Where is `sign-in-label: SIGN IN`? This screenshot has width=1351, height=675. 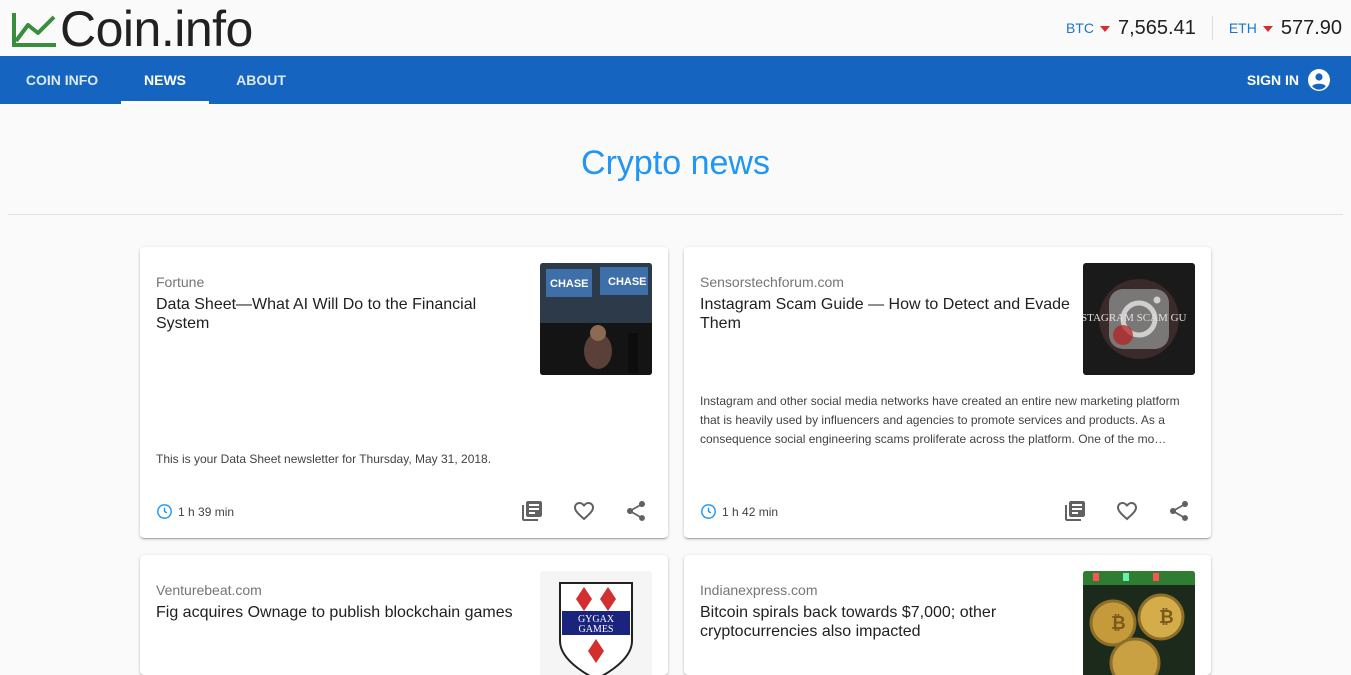 sign-in-label: SIGN IN is located at coordinates (1272, 80).